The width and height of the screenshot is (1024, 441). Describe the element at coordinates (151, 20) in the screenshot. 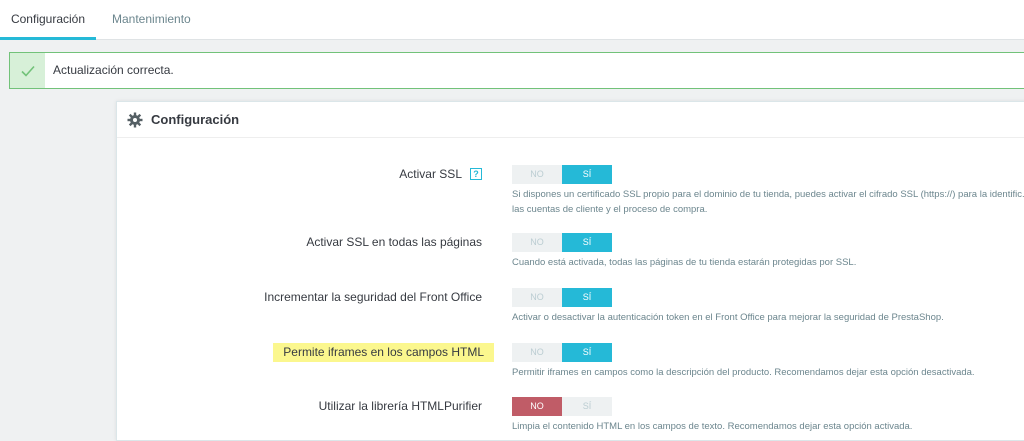

I see `tab-mantenimiento: Mantenimiento` at that location.